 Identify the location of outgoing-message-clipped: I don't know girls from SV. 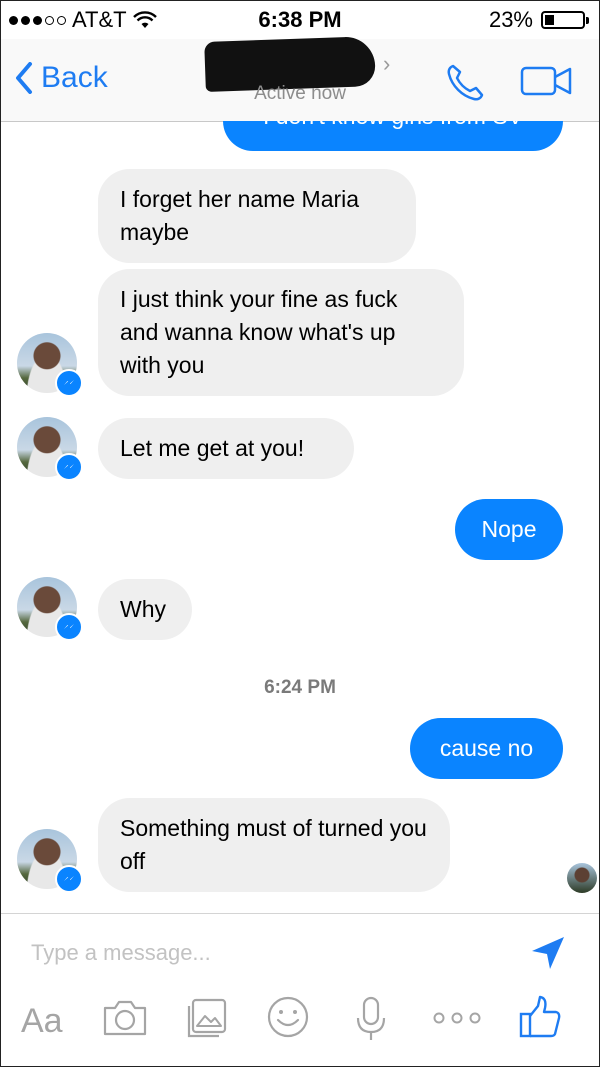
(393, 136).